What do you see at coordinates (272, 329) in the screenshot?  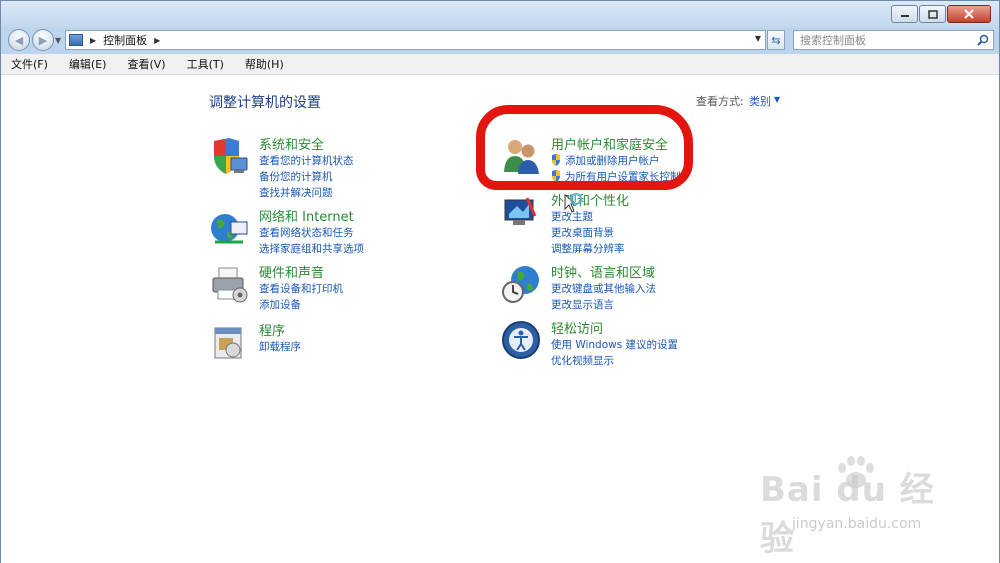 I see `category-title: 程序` at bounding box center [272, 329].